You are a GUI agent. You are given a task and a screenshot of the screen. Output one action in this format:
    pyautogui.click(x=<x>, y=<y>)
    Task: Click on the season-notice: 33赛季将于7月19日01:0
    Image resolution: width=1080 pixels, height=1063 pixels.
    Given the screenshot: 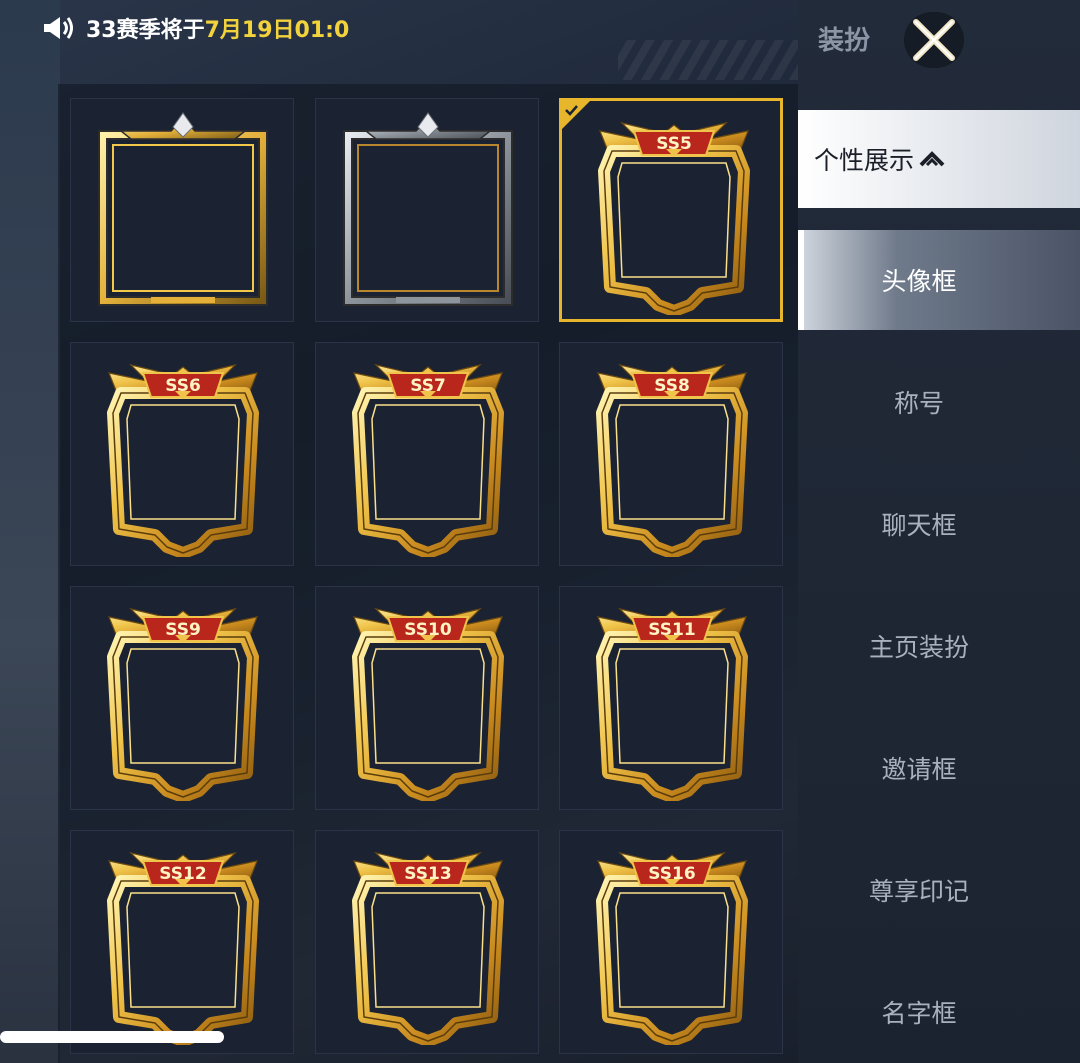 What is the action you would take?
    pyautogui.click(x=195, y=28)
    